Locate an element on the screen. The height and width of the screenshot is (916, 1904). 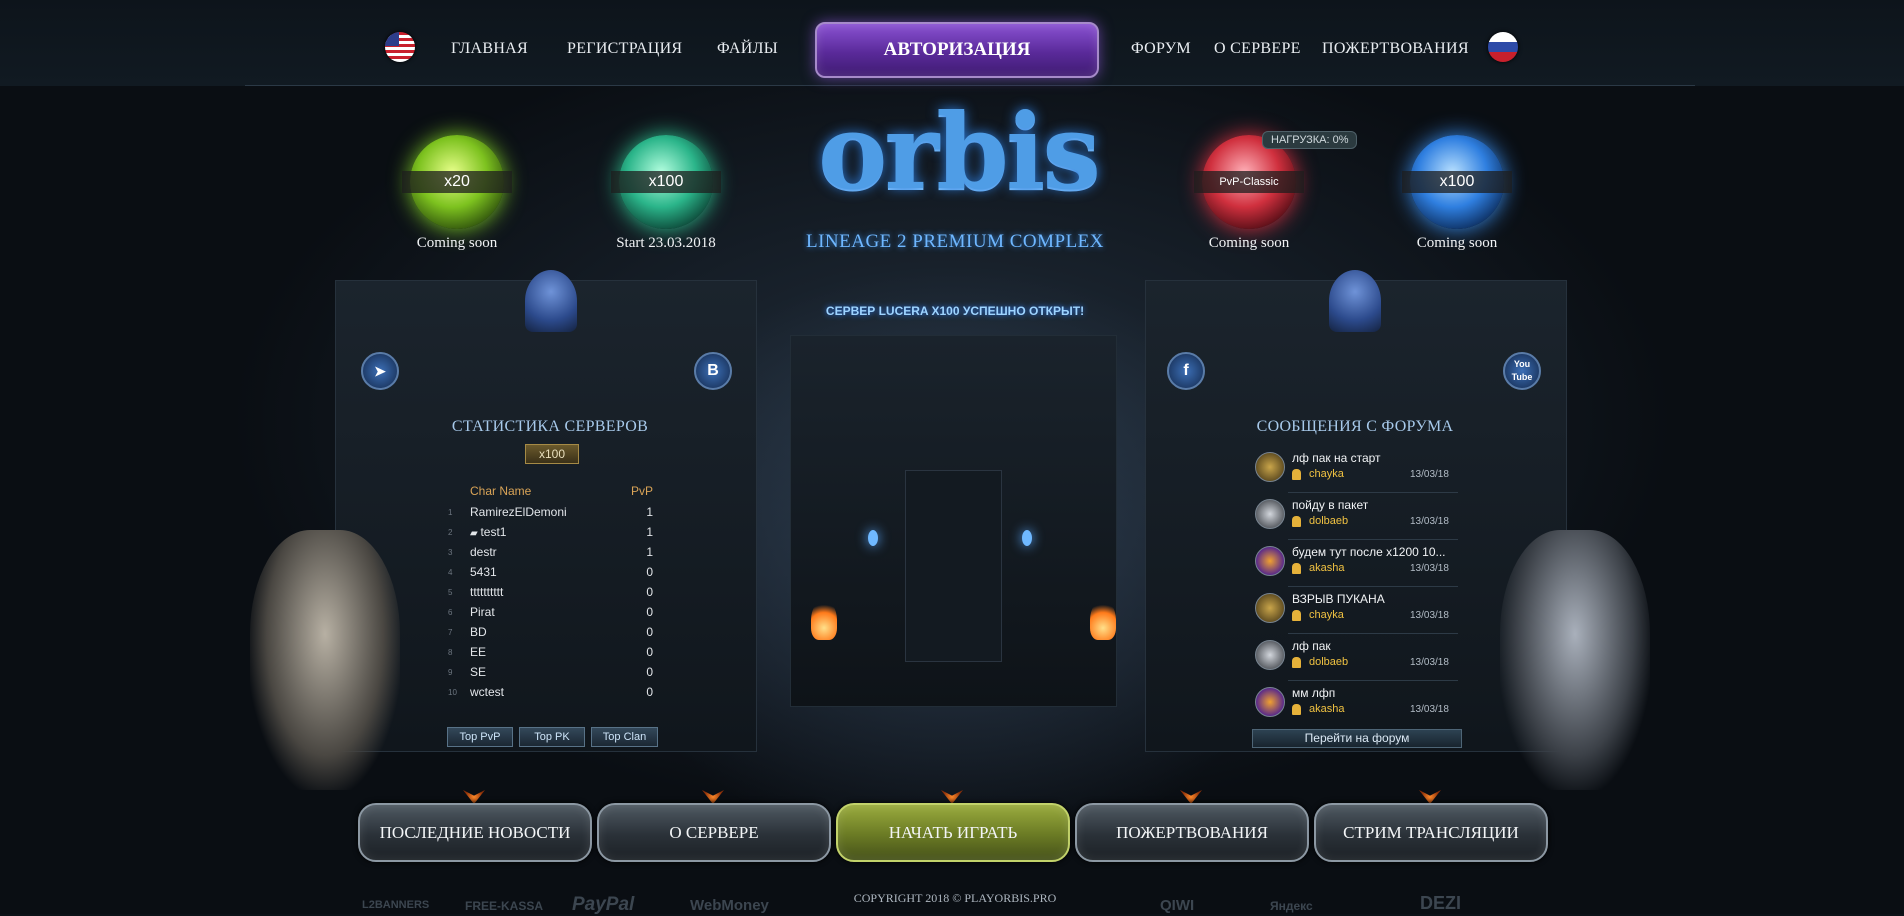
mask-icon: ▰ is located at coordinates (475, 533).